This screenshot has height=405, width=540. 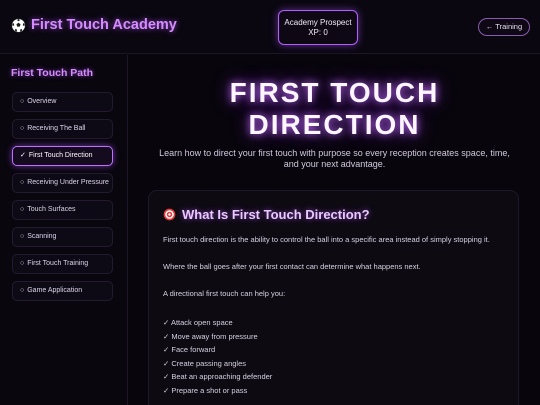 I want to click on soccer-ball-icon, so click(x=18, y=25).